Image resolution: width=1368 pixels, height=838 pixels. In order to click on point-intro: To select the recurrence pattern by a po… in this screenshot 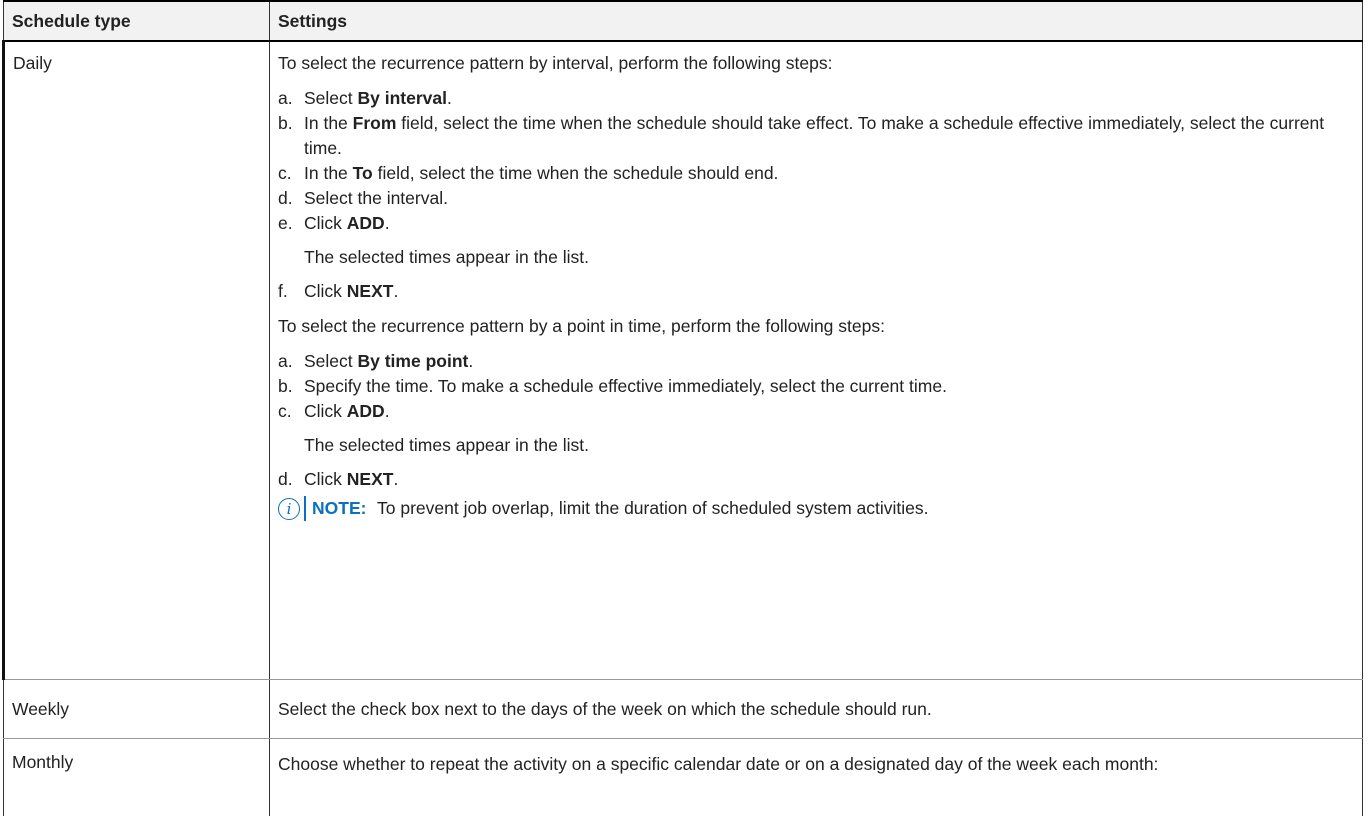, I will do `click(581, 326)`.